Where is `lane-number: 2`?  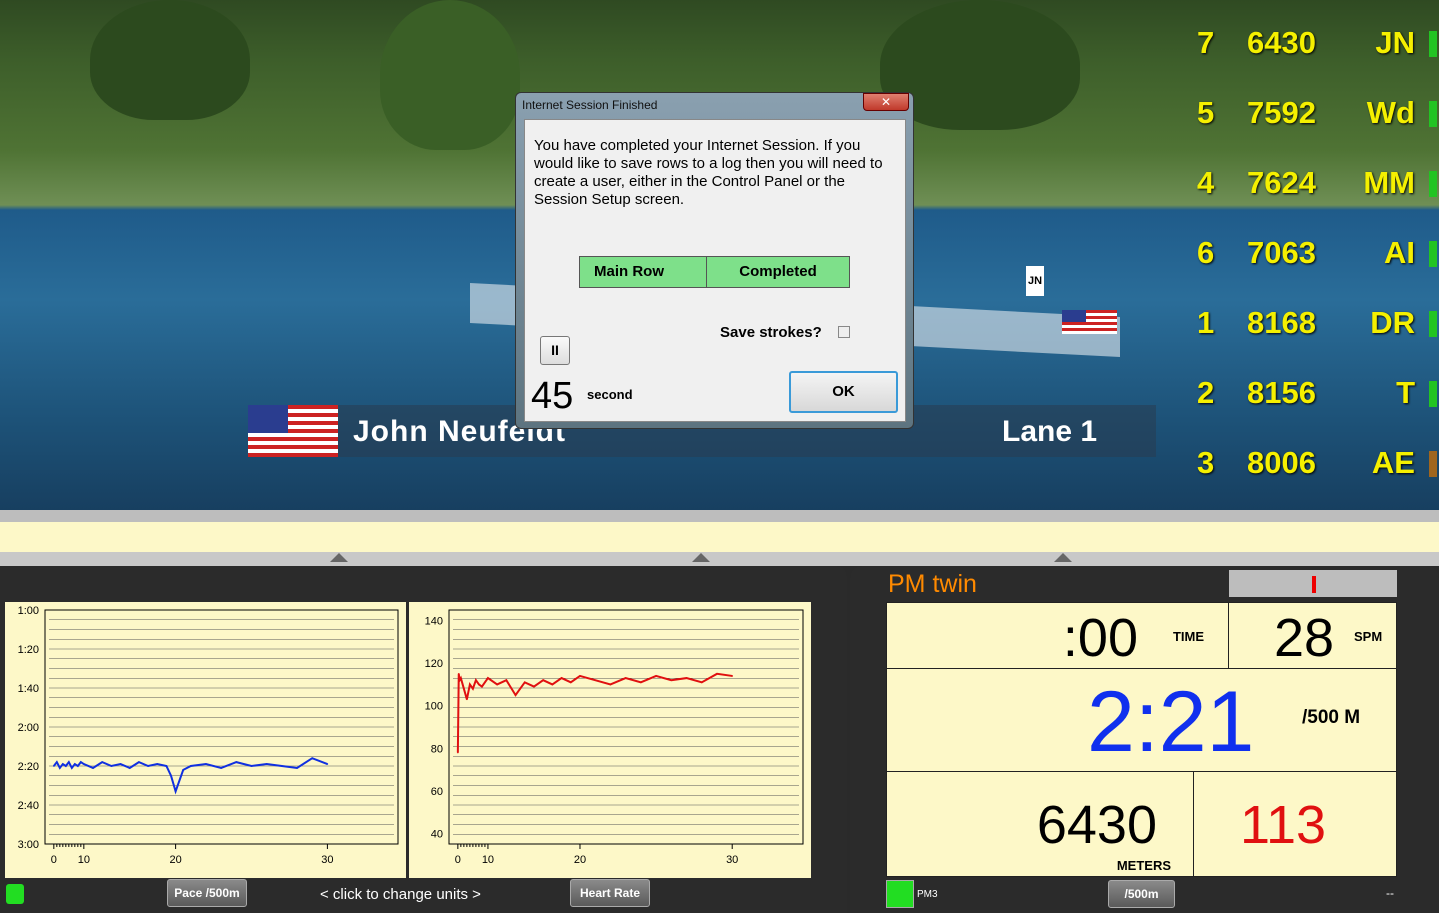
lane-number: 2 is located at coordinates (1206, 392).